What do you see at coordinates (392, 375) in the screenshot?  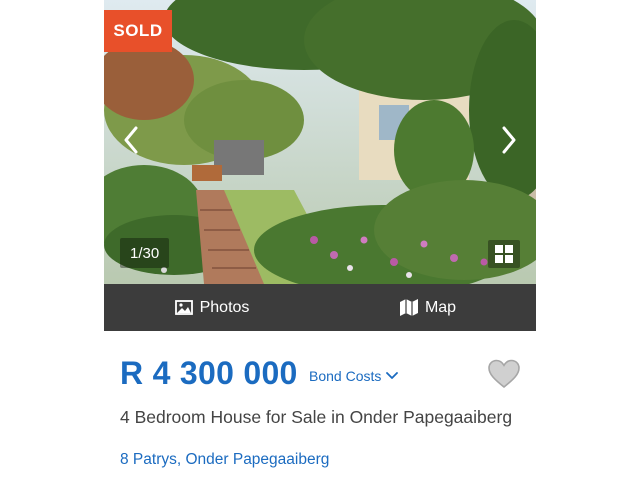 I see `chevron-down-icon` at bounding box center [392, 375].